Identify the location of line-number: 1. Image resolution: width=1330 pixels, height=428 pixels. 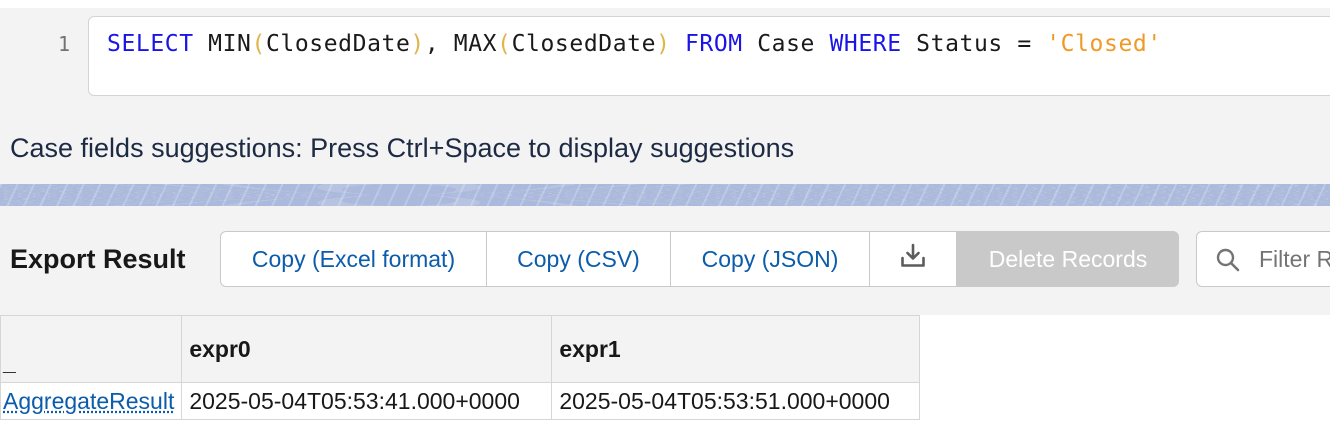
(63, 44).